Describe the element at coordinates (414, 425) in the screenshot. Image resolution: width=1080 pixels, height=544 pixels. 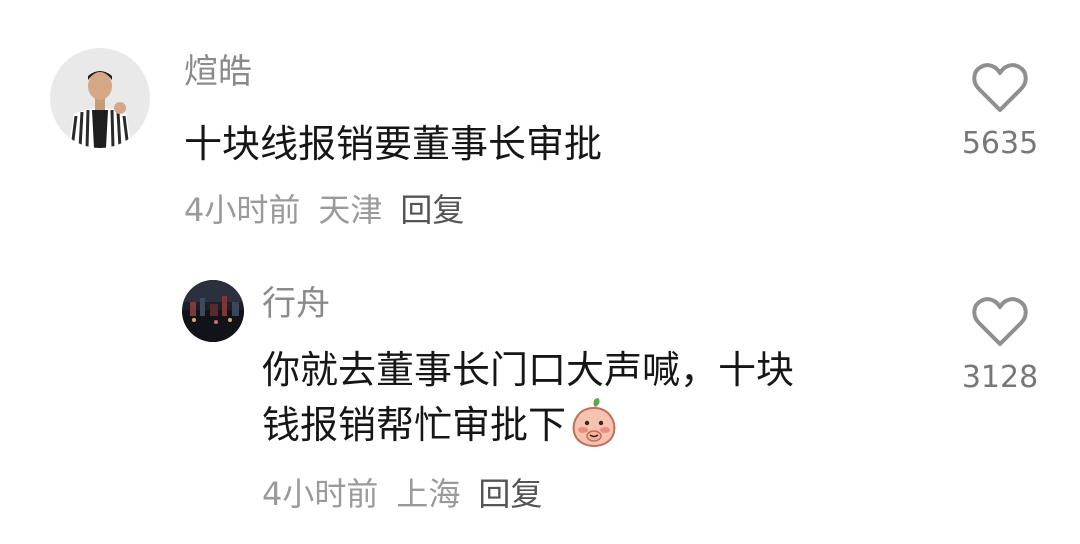
I see `comment-text-line: 钱报销帮忙审批下` at that location.